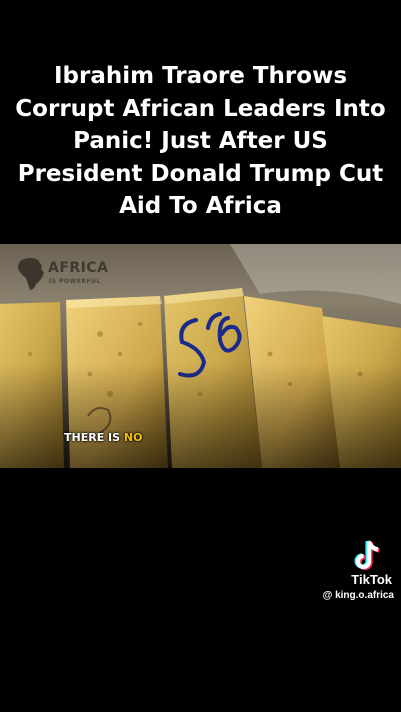  Describe the element at coordinates (200, 76) in the screenshot. I see `headline-line-1: Ibrahim Traore Throws` at that location.